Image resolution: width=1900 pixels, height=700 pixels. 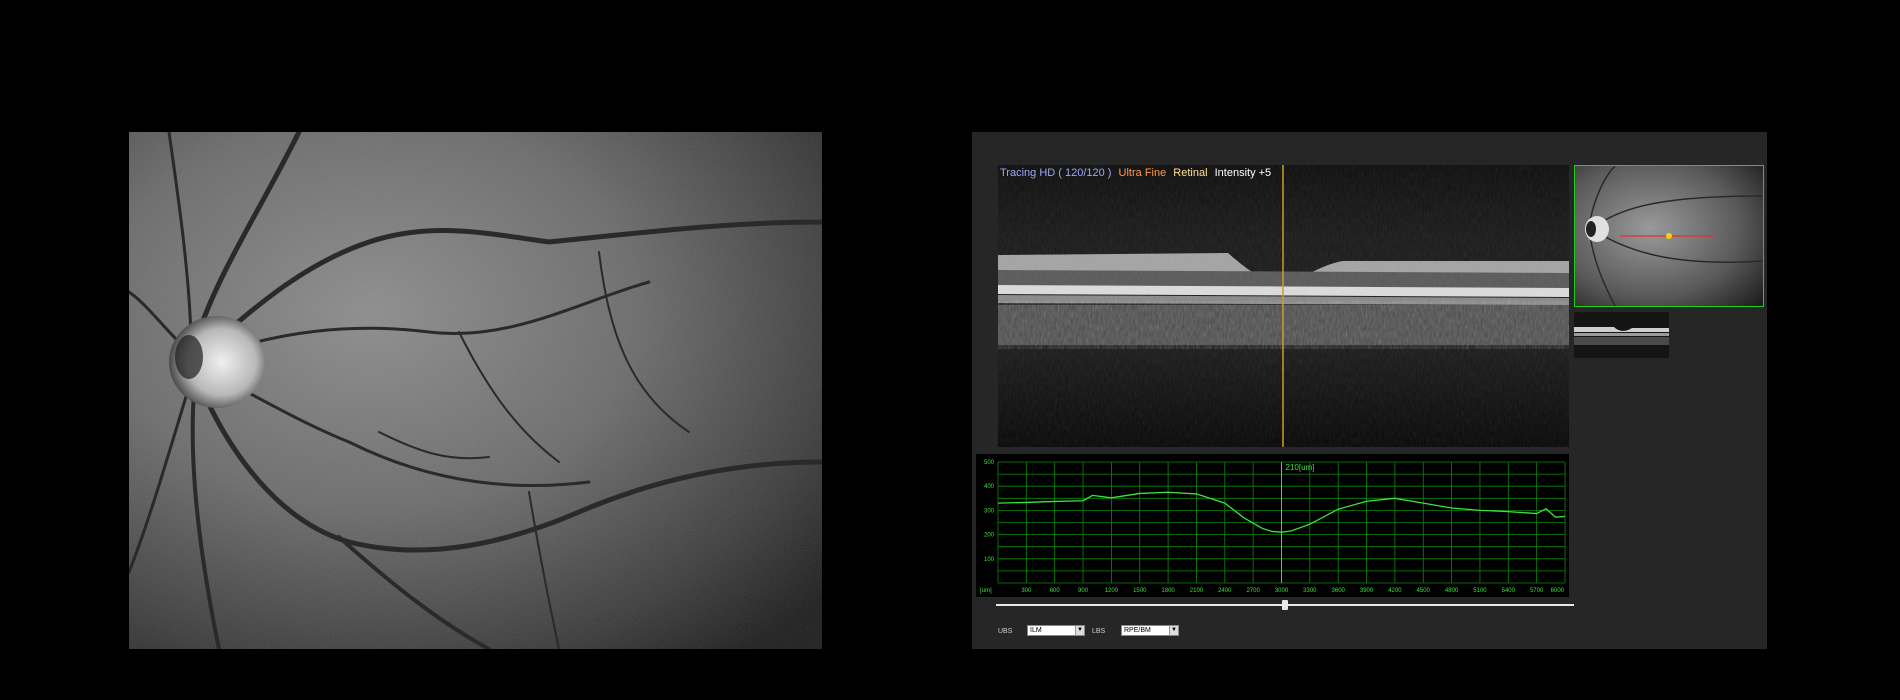 I want to click on quality-label: Ultra Fine, so click(x=1142, y=173).